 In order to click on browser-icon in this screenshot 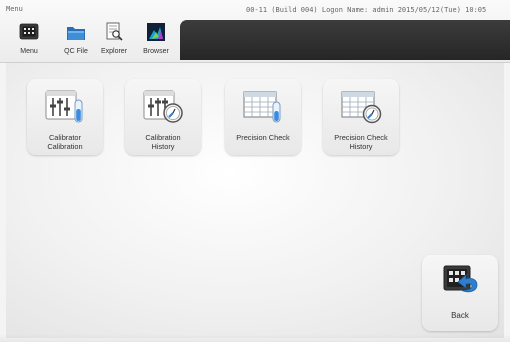, I will do `click(156, 32)`.